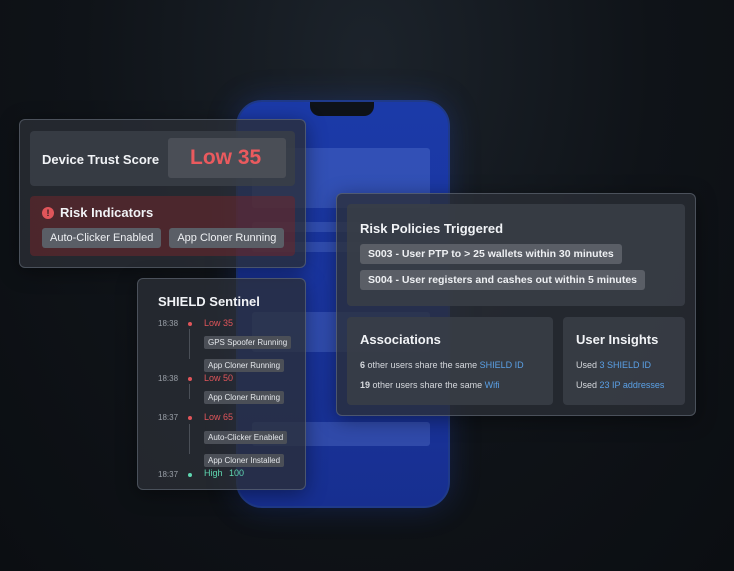 This screenshot has width=734, height=571. Describe the element at coordinates (248, 342) in the screenshot. I see `event-chip: GPS Spoofer Running` at that location.